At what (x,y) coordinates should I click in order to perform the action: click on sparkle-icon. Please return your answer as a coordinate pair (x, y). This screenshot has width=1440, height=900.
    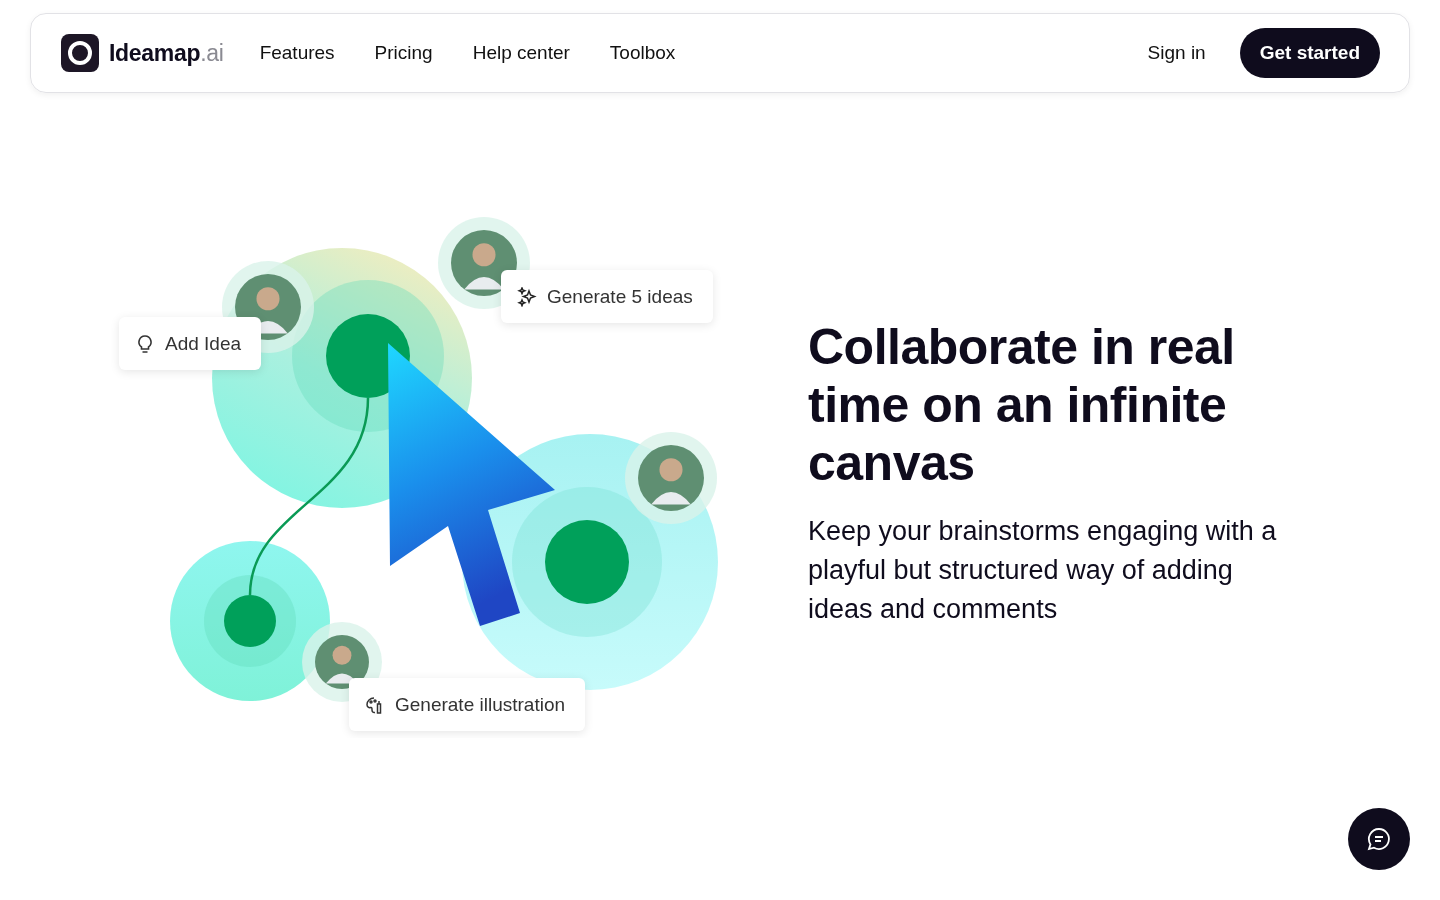
    Looking at the image, I should click on (527, 296).